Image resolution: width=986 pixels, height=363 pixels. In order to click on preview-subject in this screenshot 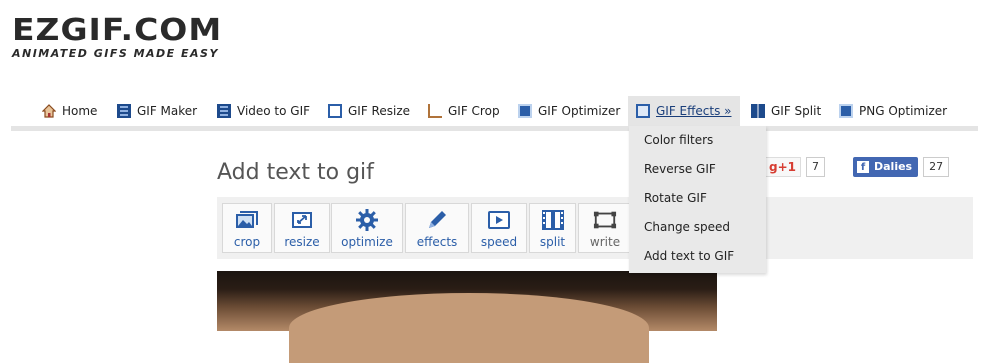, I will do `click(469, 328)`.